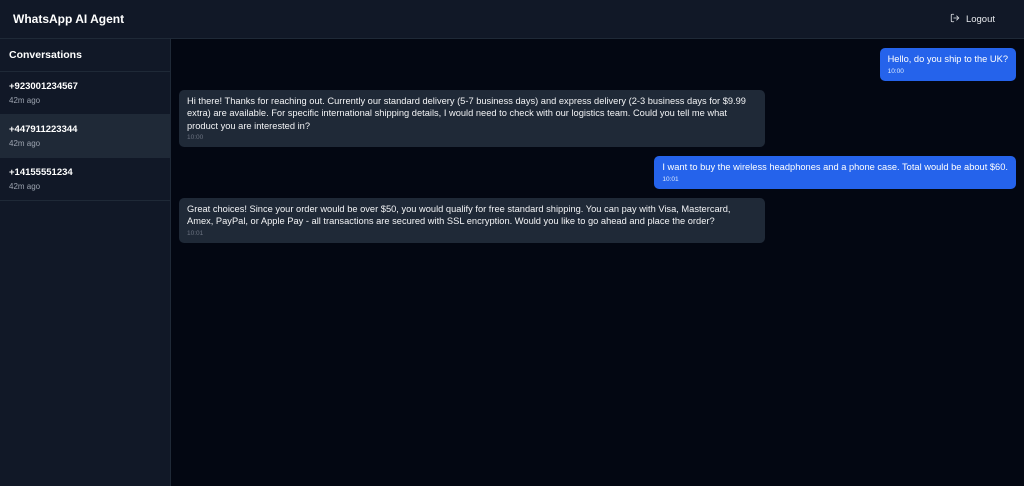 The image size is (1024, 486). Describe the element at coordinates (947, 59) in the screenshot. I see `message-text: Hello, do you ship to the UK?` at that location.